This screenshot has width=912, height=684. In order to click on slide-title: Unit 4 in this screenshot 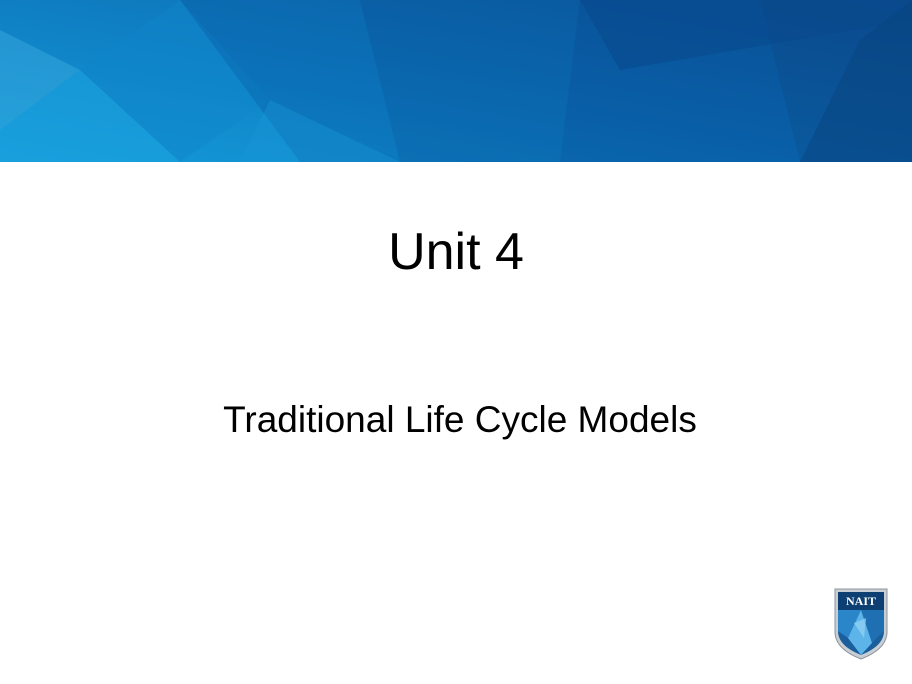, I will do `click(456, 252)`.